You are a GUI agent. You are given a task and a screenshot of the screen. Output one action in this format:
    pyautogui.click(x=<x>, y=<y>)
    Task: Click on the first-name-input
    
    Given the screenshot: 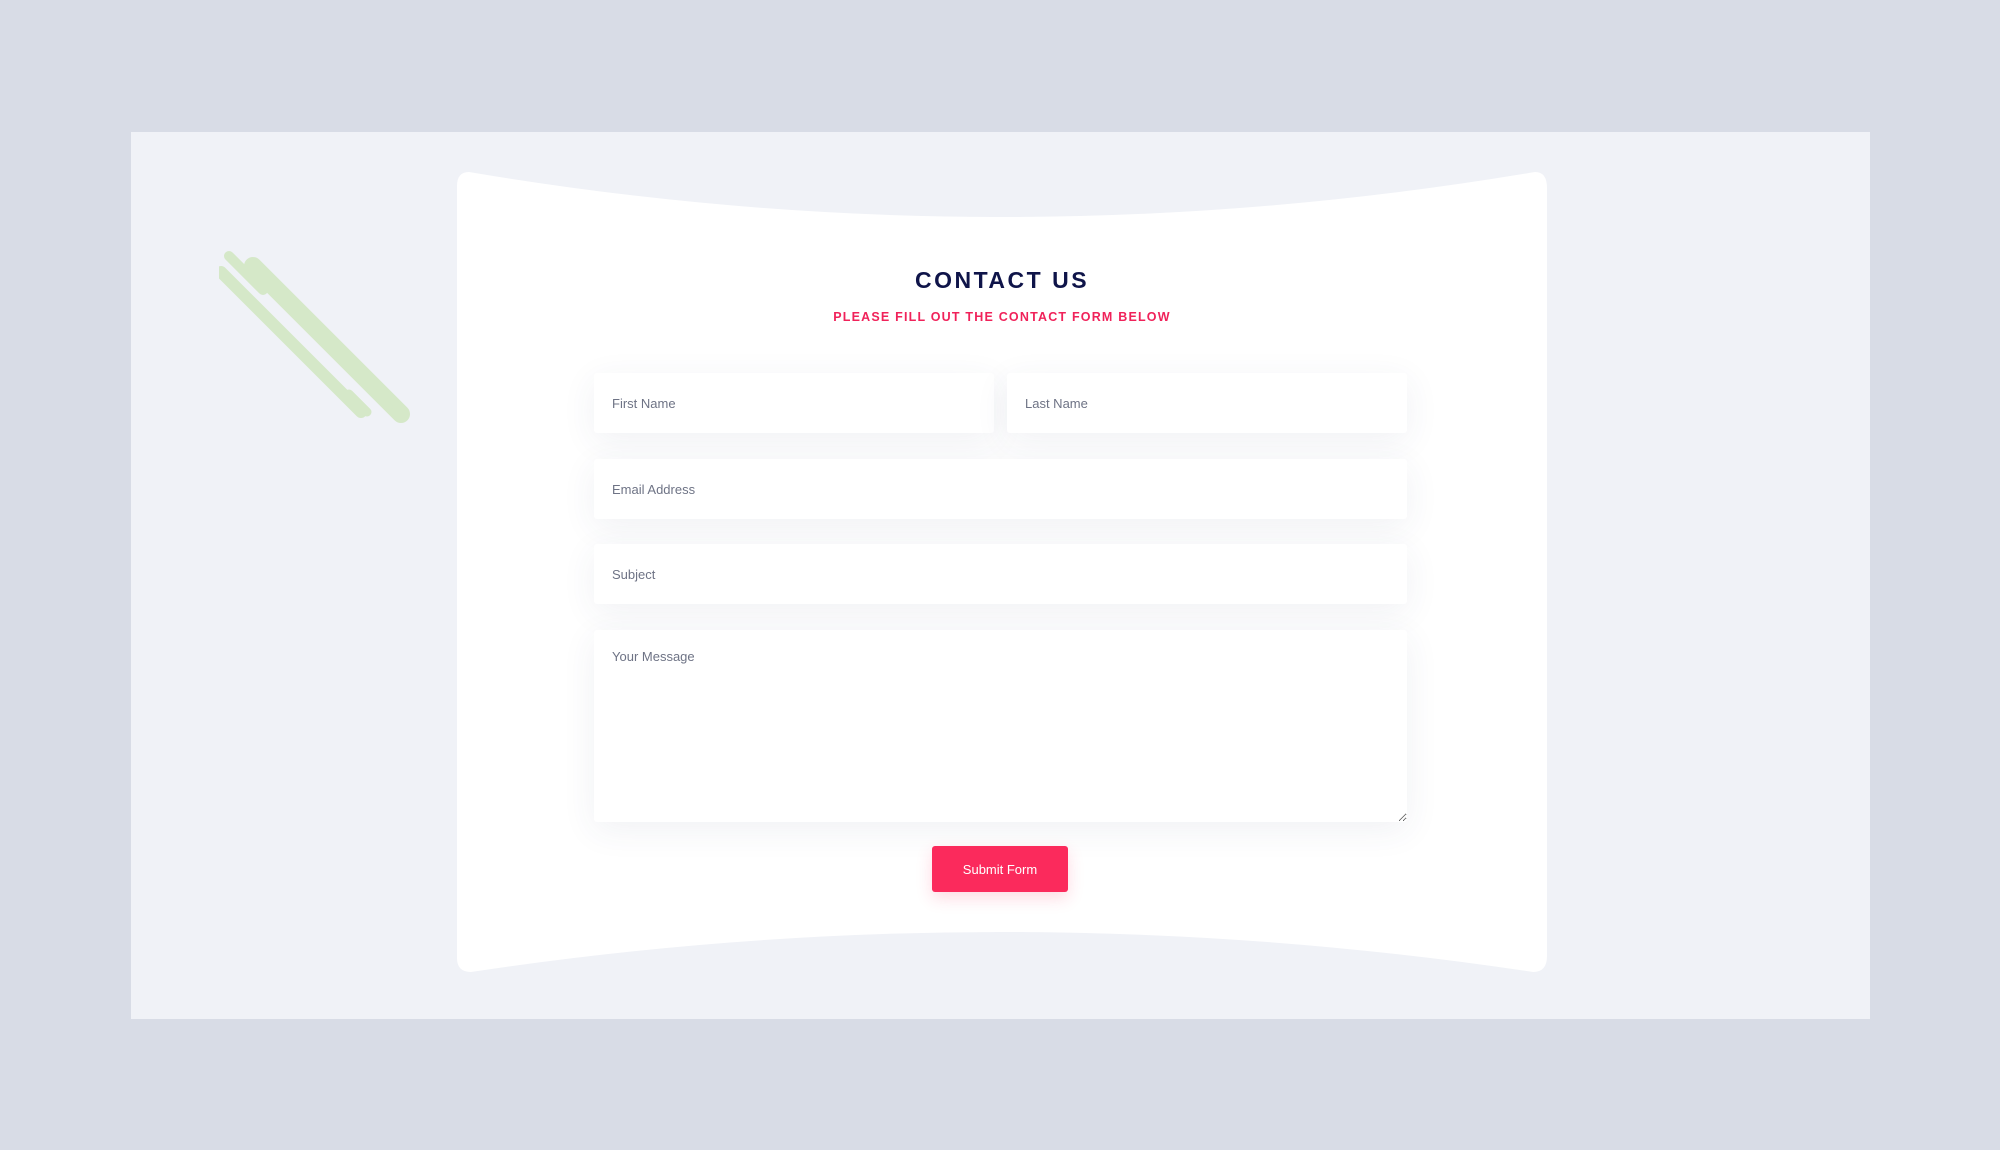 What is the action you would take?
    pyautogui.click(x=794, y=403)
    